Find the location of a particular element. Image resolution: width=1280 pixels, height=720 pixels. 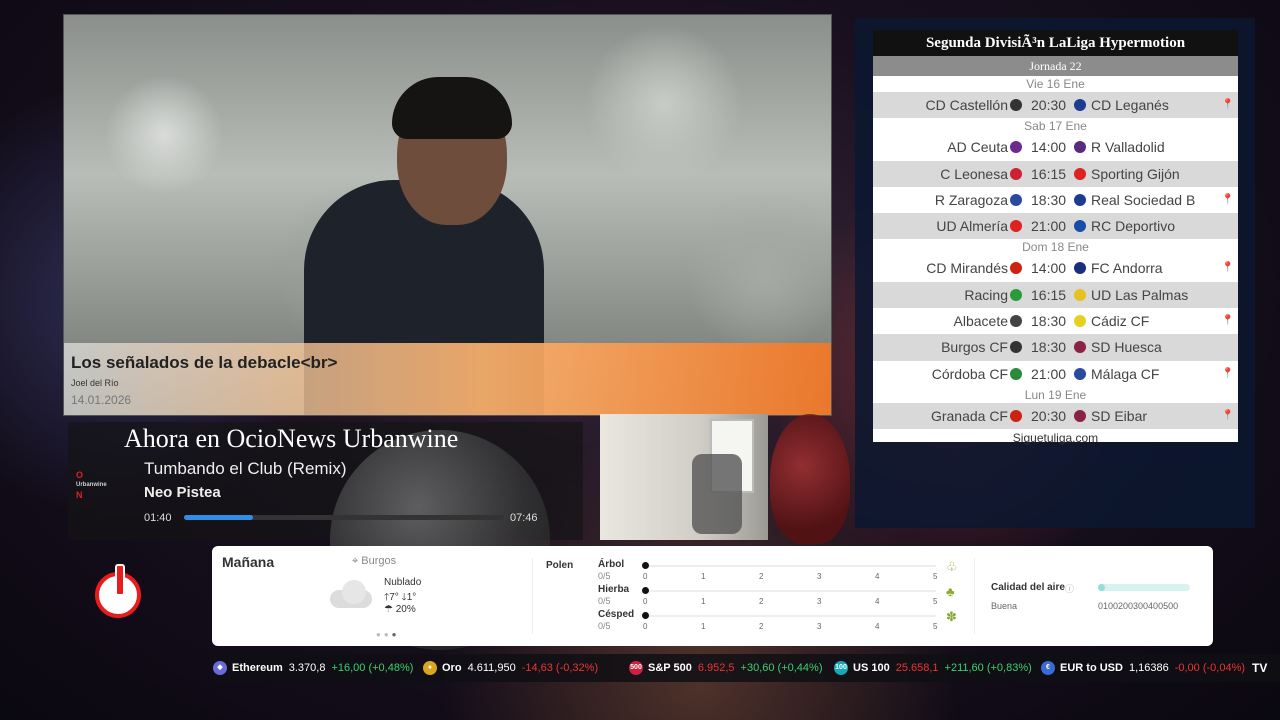

asset-icon: 500 is located at coordinates (636, 668).